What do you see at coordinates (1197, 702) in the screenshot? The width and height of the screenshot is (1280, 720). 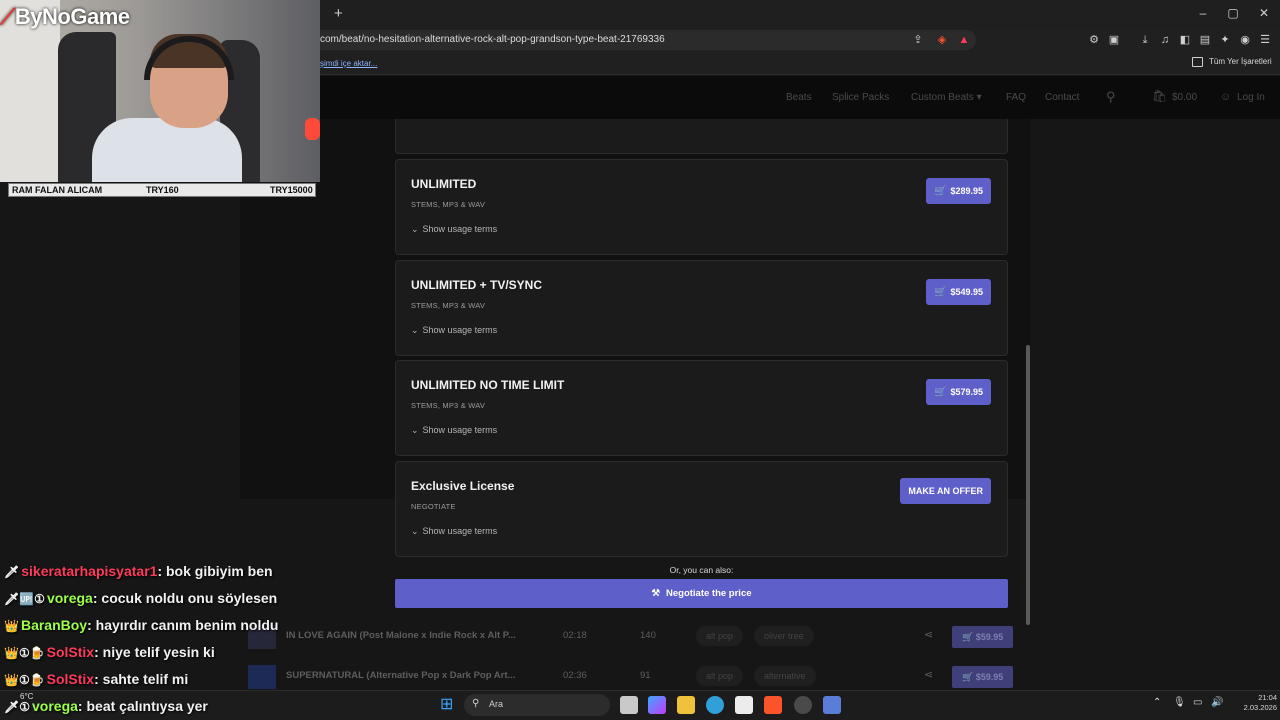 I see `network-icon: ▭` at bounding box center [1197, 702].